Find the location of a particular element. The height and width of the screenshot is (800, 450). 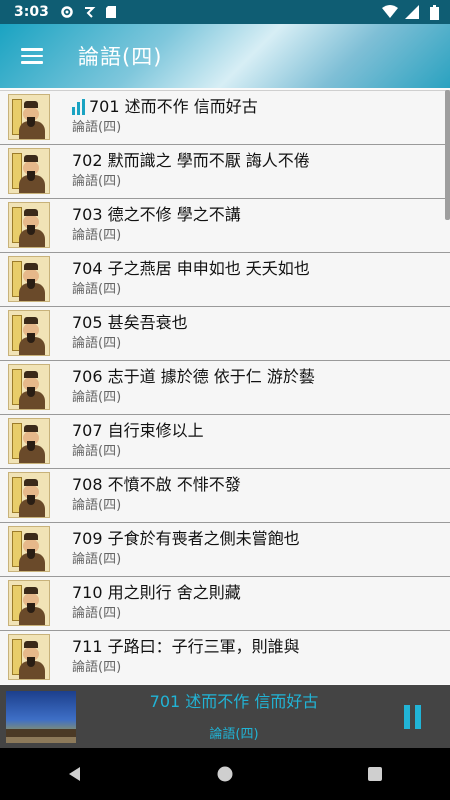

player-track-subtitle: 論語(四) is located at coordinates (234, 734).